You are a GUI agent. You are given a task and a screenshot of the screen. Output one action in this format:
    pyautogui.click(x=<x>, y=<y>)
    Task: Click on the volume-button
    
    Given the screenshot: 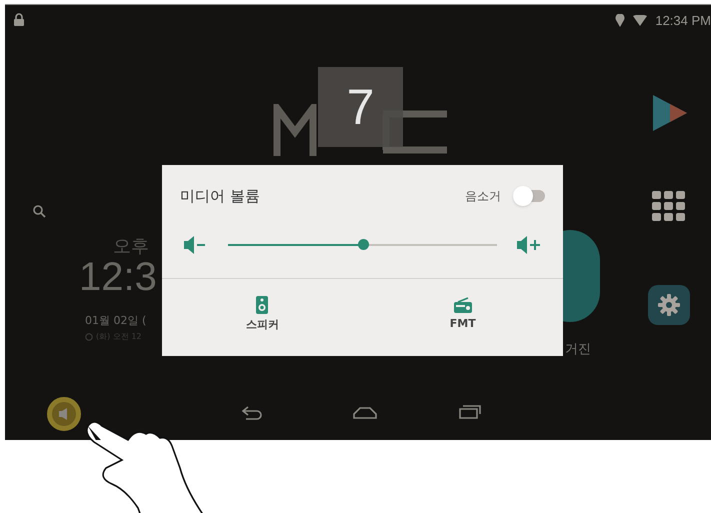 What is the action you would take?
    pyautogui.click(x=64, y=414)
    